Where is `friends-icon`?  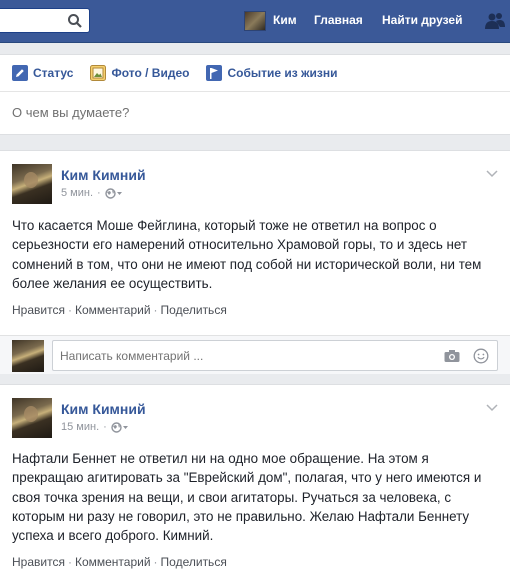
friends-icon is located at coordinates (495, 21).